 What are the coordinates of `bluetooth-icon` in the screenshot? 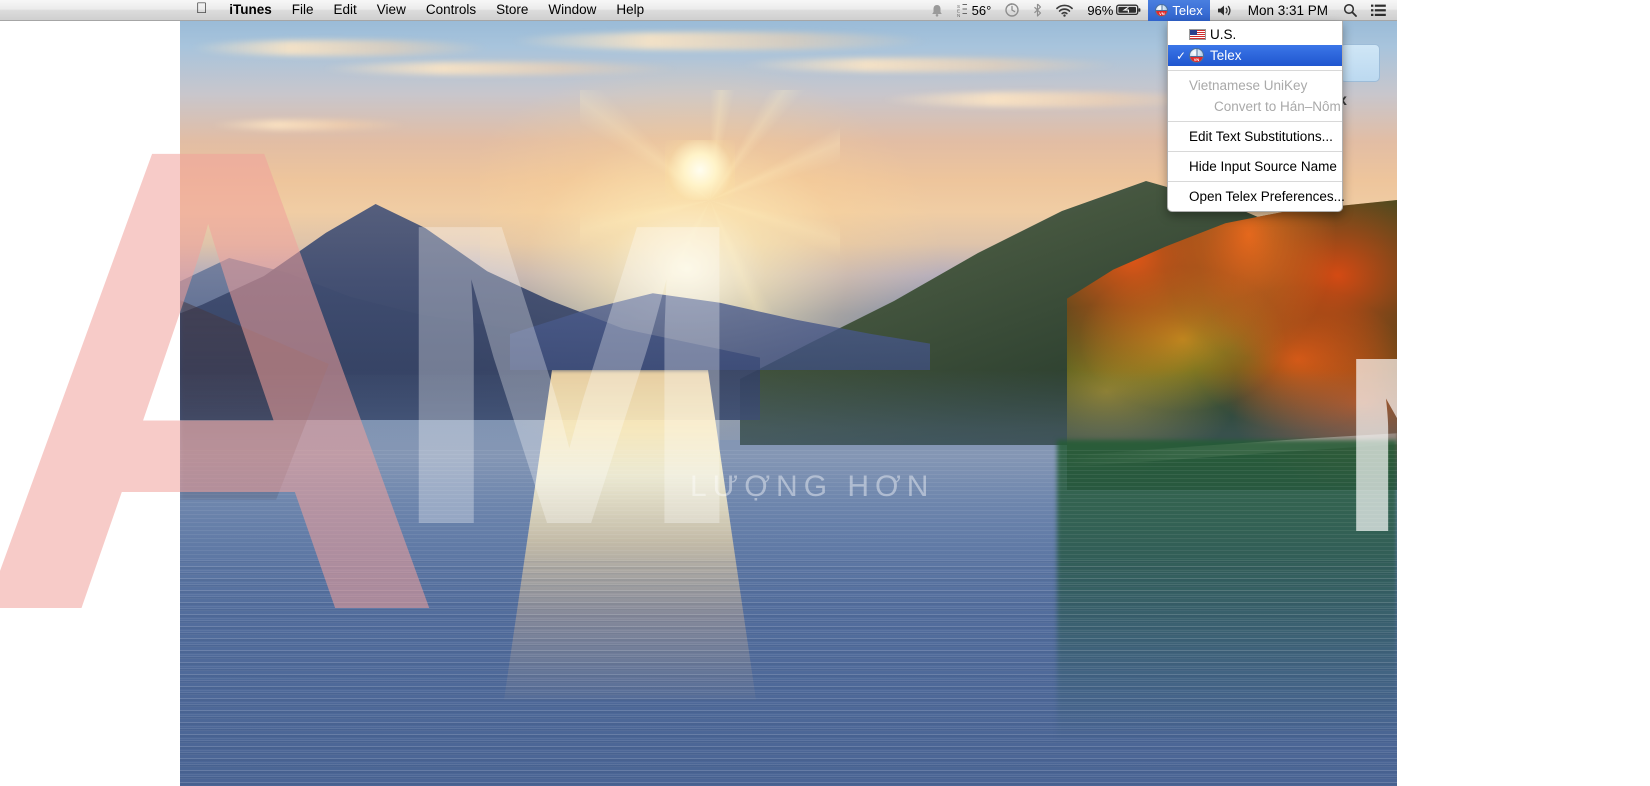 It's located at (1037, 10).